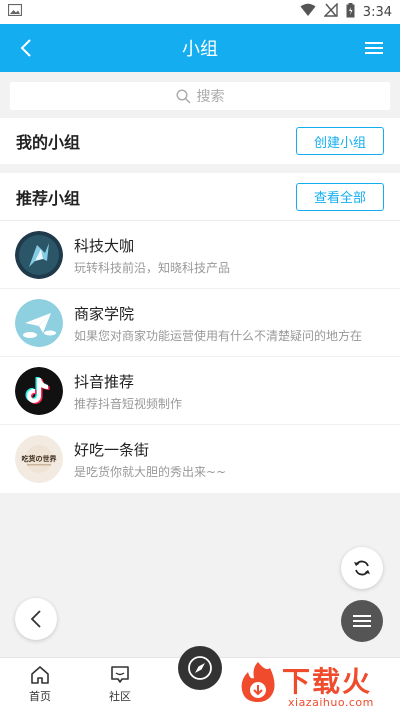 The width and height of the screenshot is (400, 711). Describe the element at coordinates (48, 142) in the screenshot. I see `my-groups-title: 我的小组` at that location.